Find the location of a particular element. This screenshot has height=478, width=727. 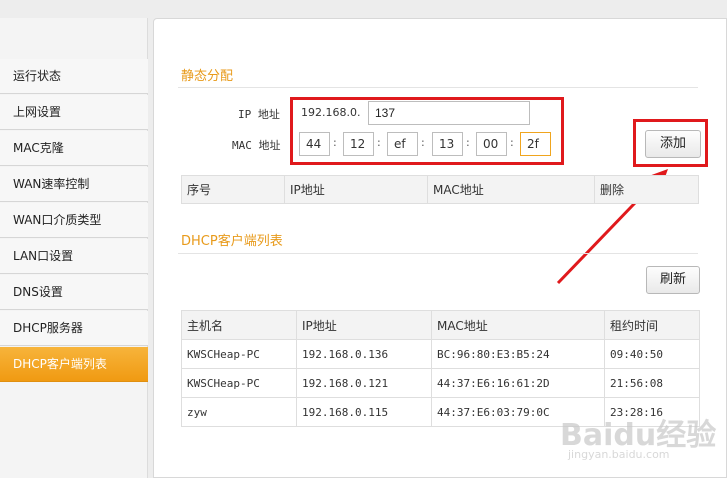

cell-mac: 44:37:E6:16:61:2D is located at coordinates (518, 383).